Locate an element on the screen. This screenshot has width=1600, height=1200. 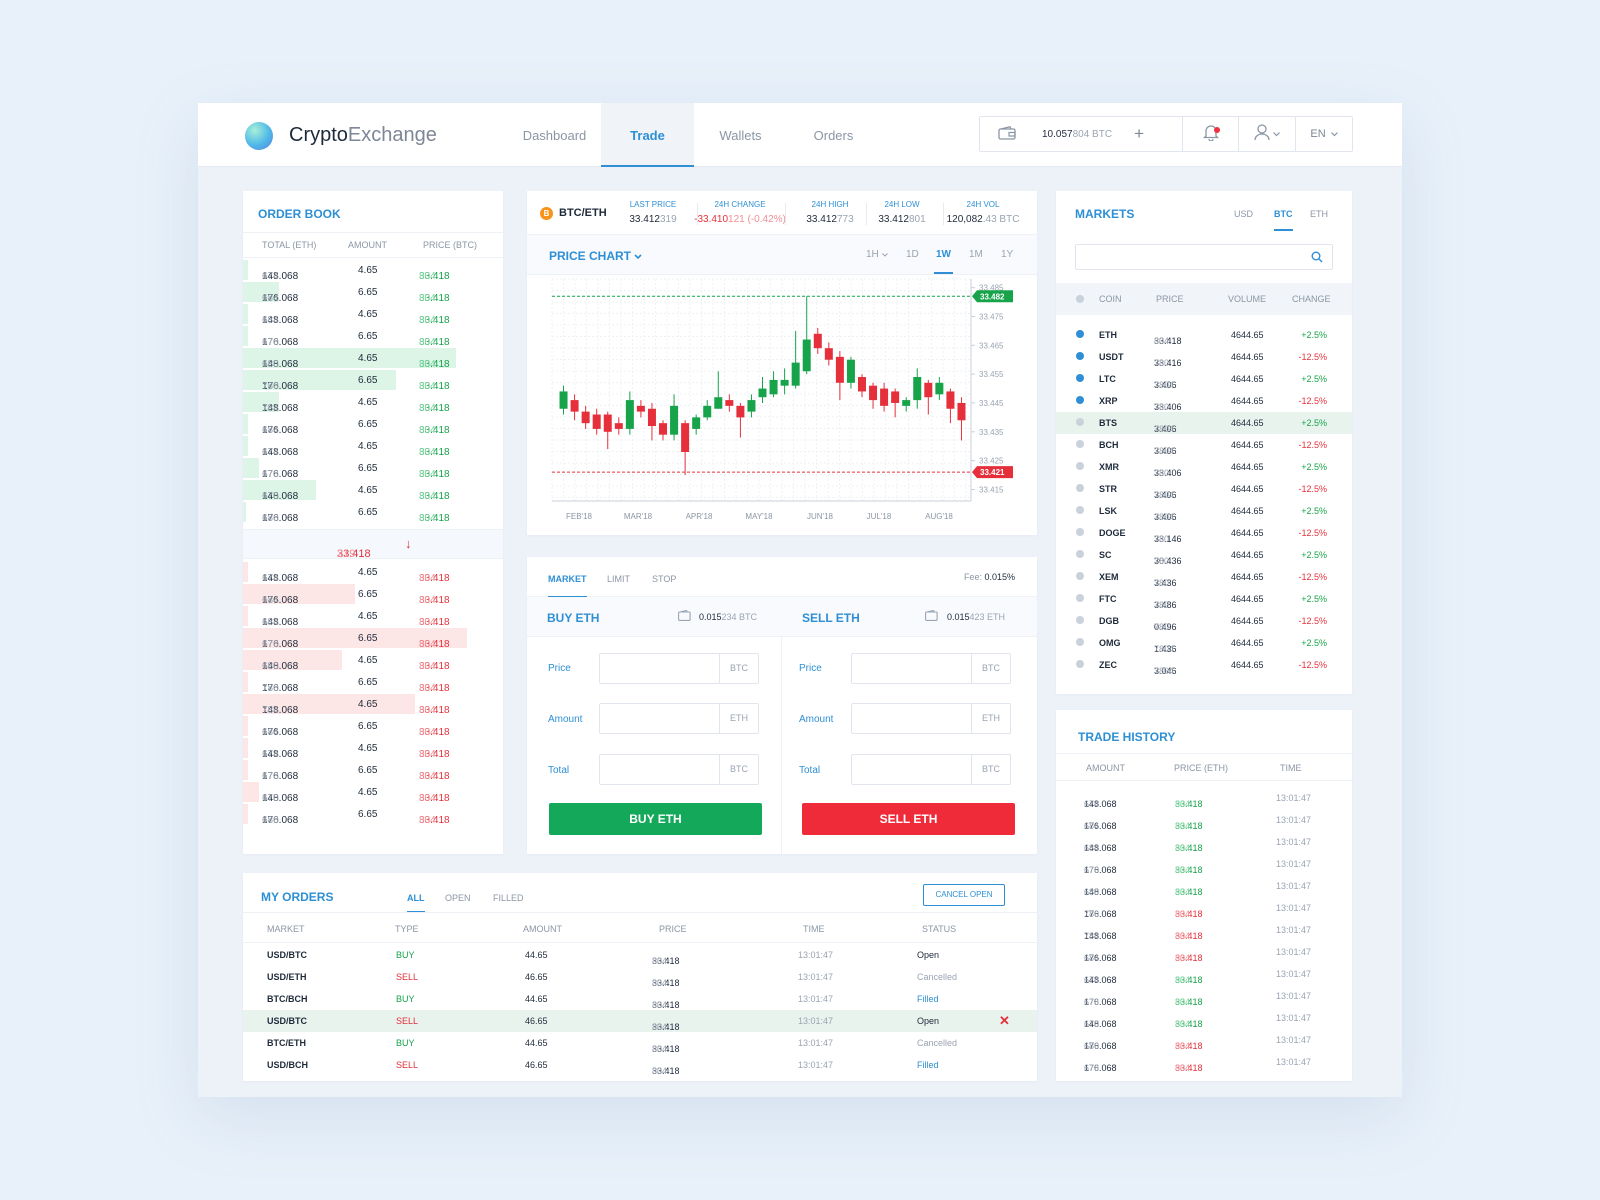
nav-trade: Trade is located at coordinates (647, 135).